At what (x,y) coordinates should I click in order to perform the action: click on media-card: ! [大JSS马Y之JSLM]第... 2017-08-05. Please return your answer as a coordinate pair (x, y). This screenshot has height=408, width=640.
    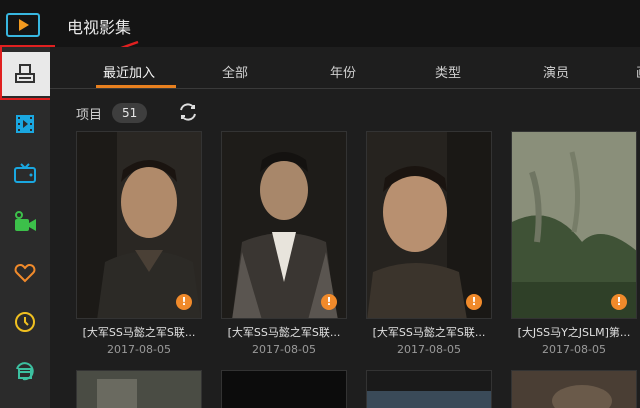
    Looking at the image, I should click on (574, 243).